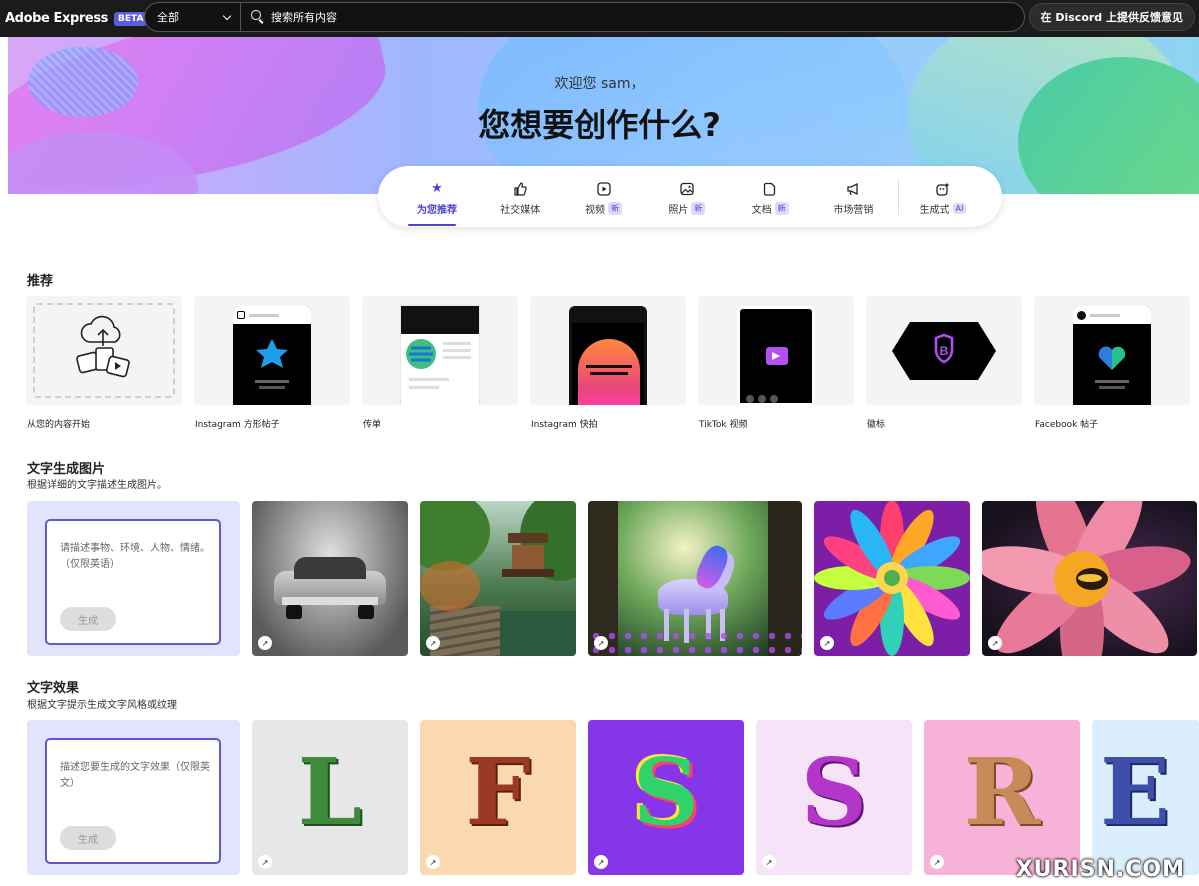  I want to click on category-tabs: ★ 为您推荐 社交媒体 视频新 照片新 文档新 市场营销 生成式 AI, so click(690, 196).